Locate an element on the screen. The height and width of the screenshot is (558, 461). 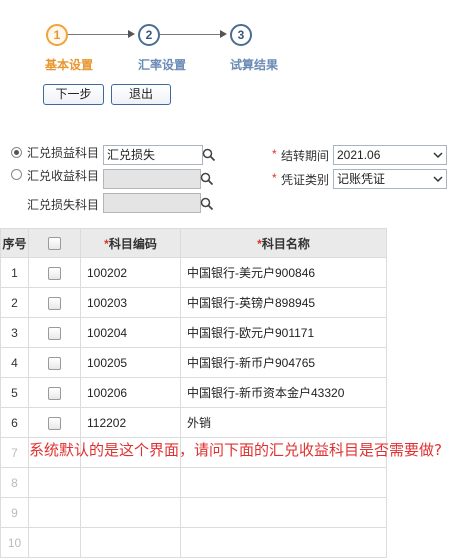
account-name: 中国银行-欧元户901171 is located at coordinates (283, 332).